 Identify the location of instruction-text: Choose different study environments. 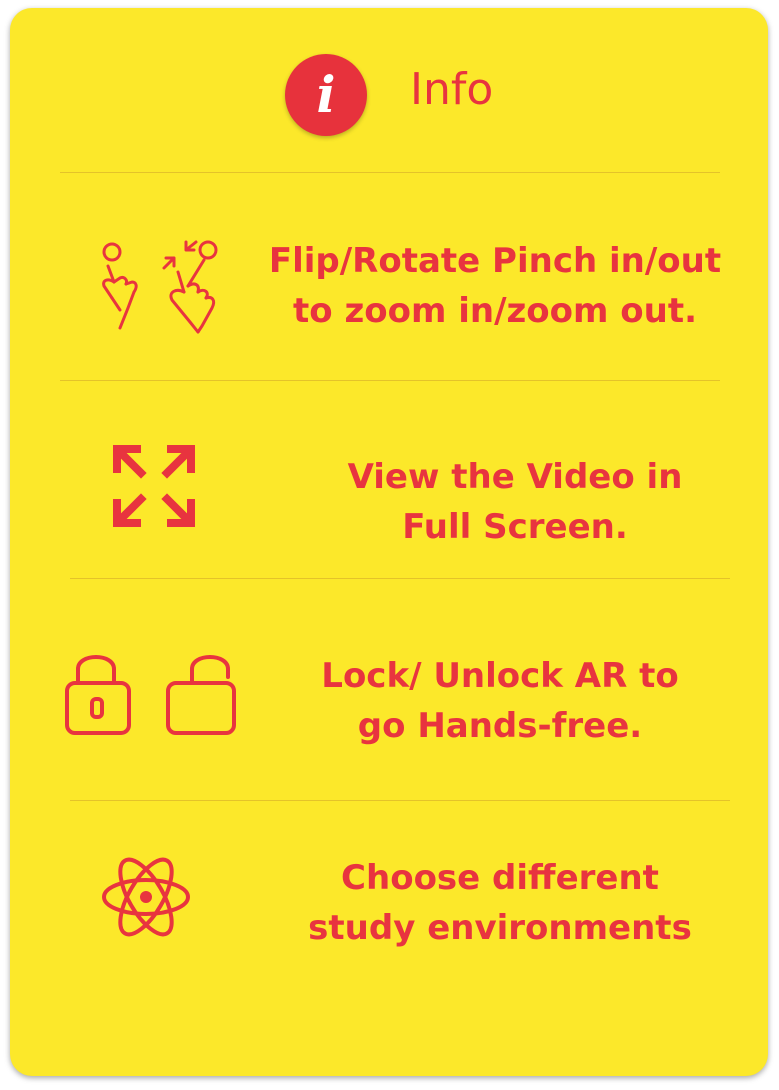
(500, 903).